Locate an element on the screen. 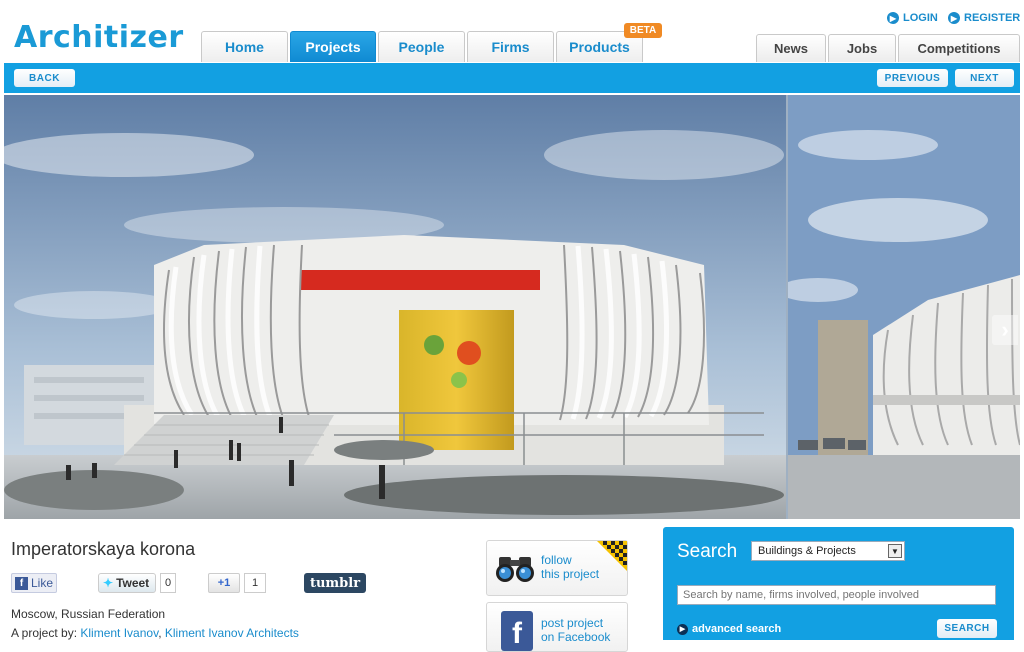  gallery-next-arrow: › is located at coordinates (1005, 330).